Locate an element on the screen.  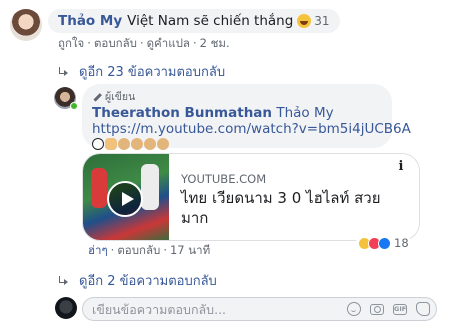
link-title: ไทย เวียดนาม 3 0 ไฮไลท์ สวยมาก is located at coordinates (288, 208).